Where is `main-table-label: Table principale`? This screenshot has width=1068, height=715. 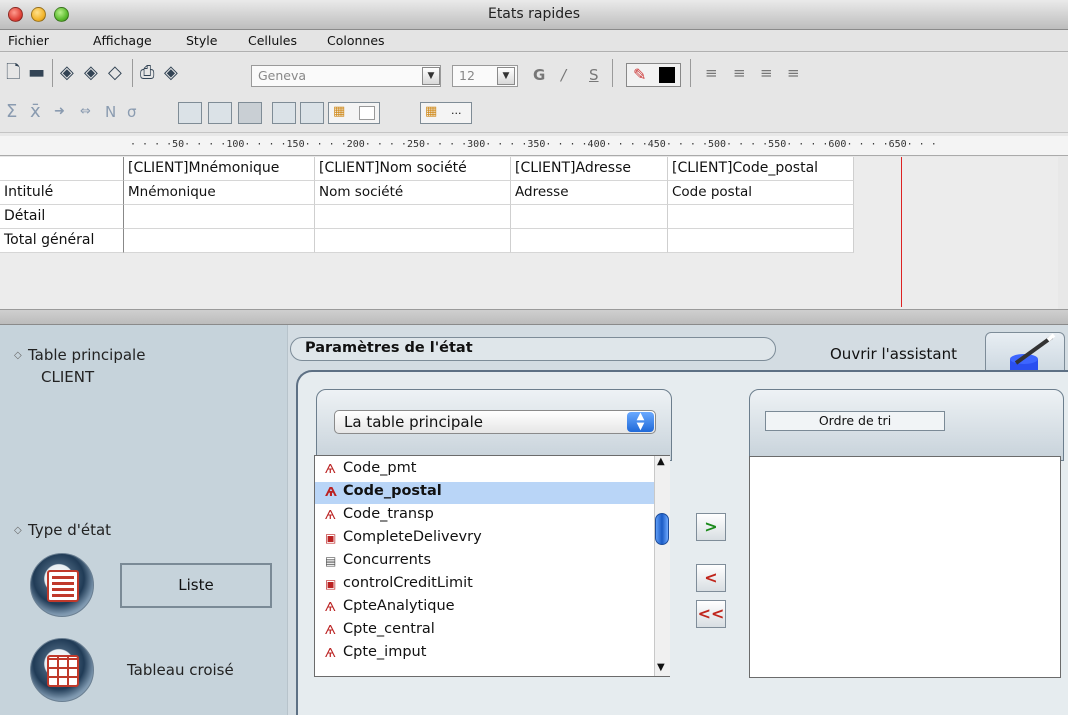 main-table-label: Table principale is located at coordinates (86, 355).